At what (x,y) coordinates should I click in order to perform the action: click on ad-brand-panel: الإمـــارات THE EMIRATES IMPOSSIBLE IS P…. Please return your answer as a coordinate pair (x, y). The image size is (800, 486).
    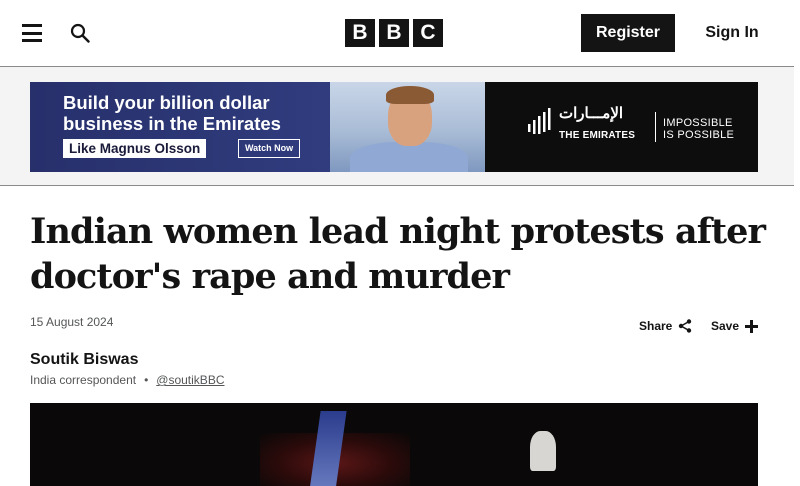
    Looking at the image, I should click on (621, 127).